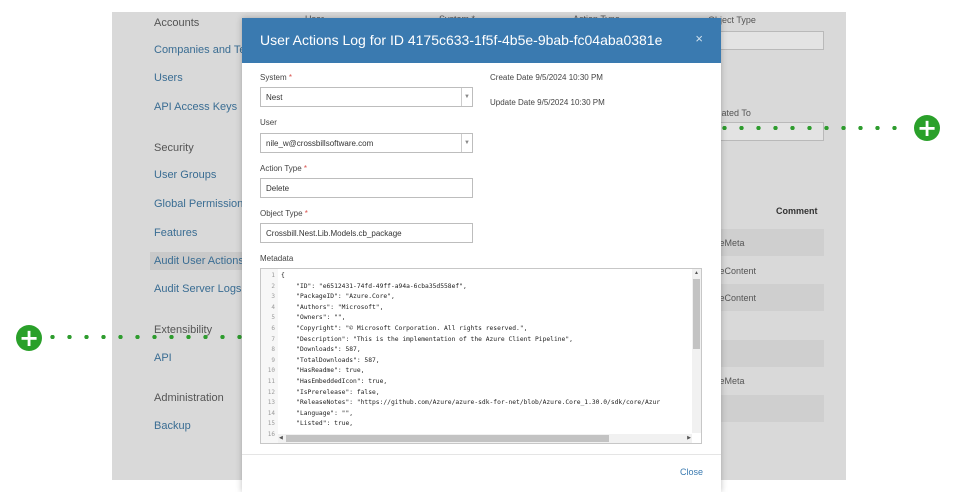 The image size is (954, 492). I want to click on code-line: "HasReadme": true,, so click(323, 370).